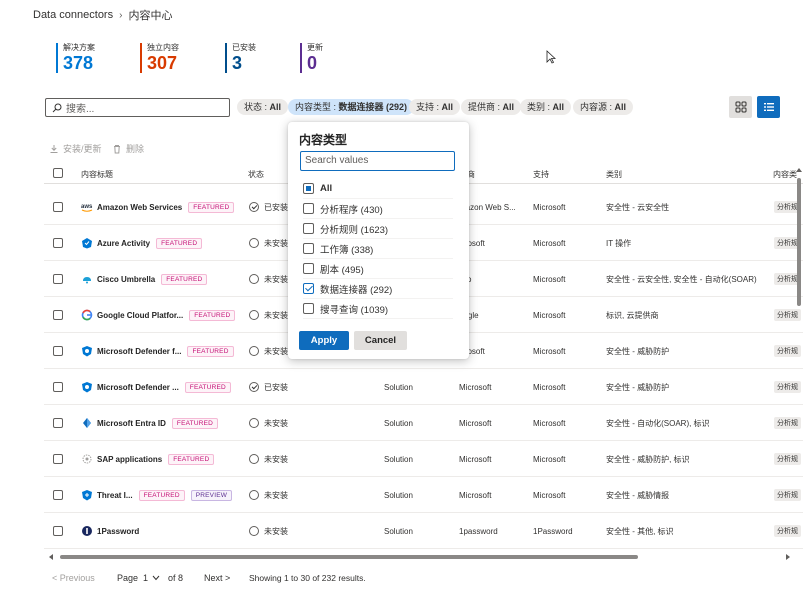 Image resolution: width=803 pixels, height=597 pixels. What do you see at coordinates (87, 531) in the screenshot?
I see `1password-icon` at bounding box center [87, 531].